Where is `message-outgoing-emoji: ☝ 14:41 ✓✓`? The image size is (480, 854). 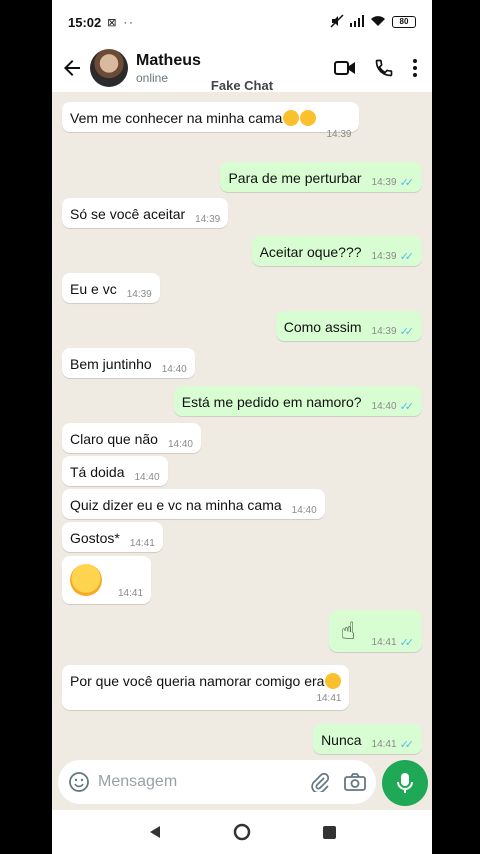 message-outgoing-emoji: ☝ 14:41 ✓✓ is located at coordinates (375, 631).